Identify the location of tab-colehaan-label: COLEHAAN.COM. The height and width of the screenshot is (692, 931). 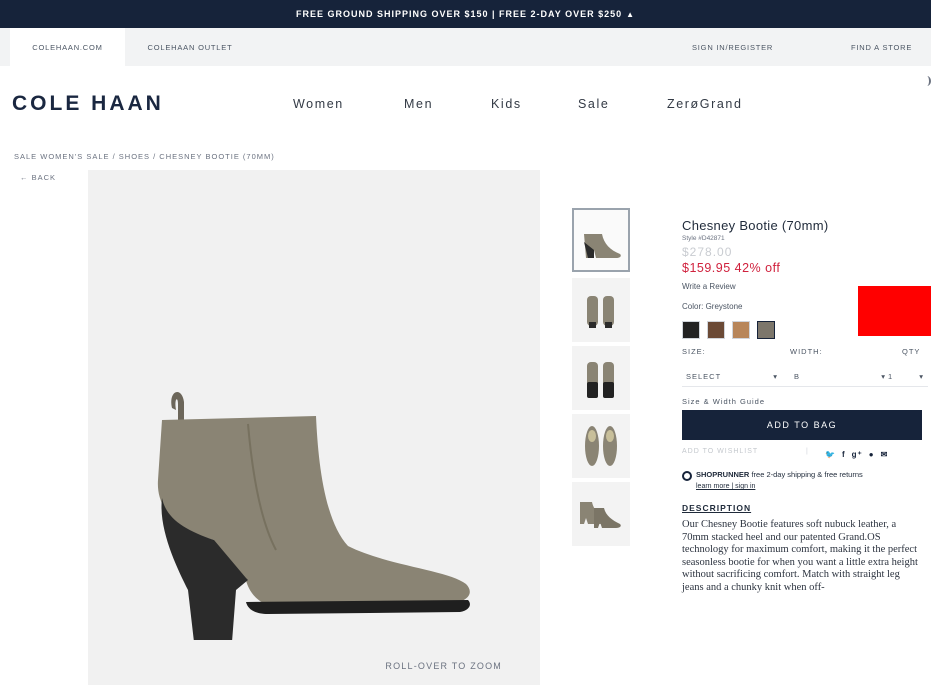
(67, 47).